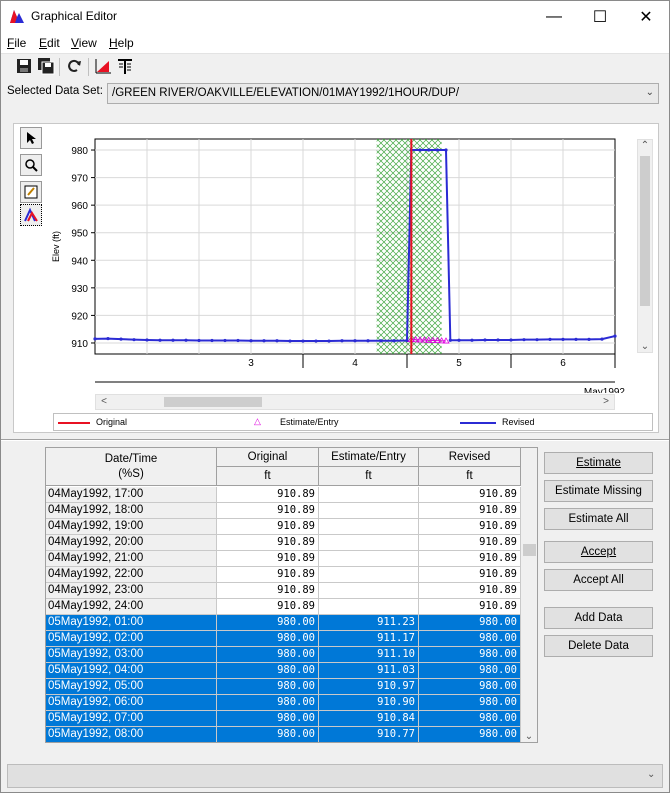  Describe the element at coordinates (25, 67) in the screenshot. I see `save-icon` at that location.